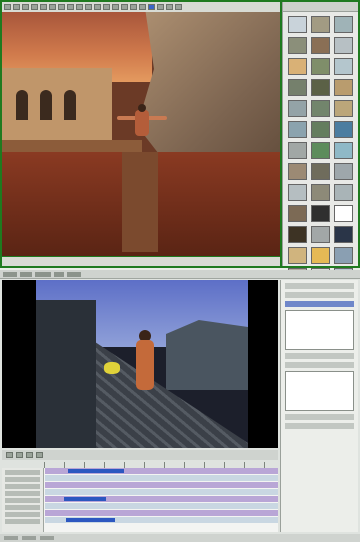 Image resolution: width=360 pixels, height=542 pixels. I want to click on stop-button, so click(29, 455).